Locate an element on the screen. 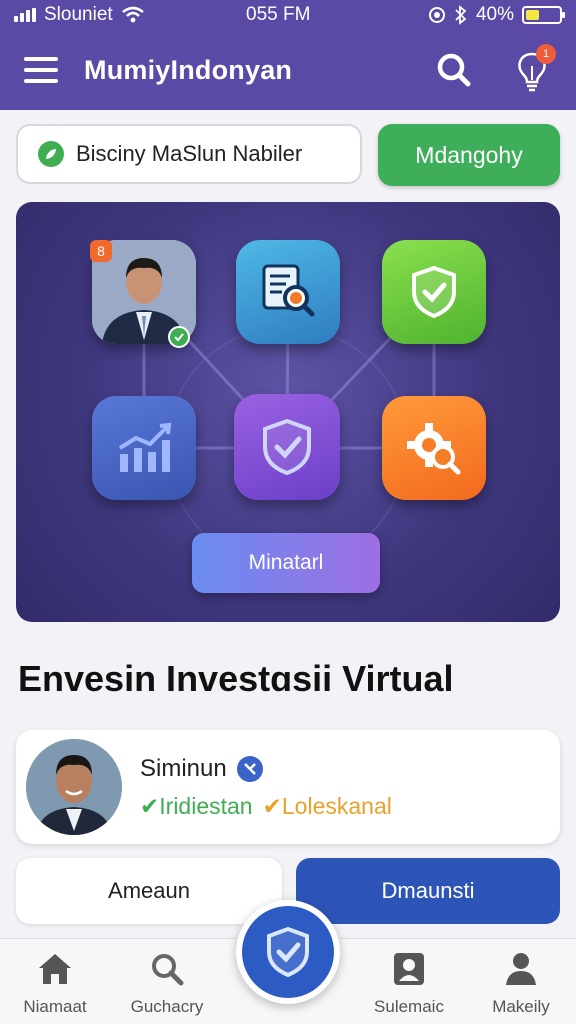 This screenshot has width=576, height=1024. user-card: Siminun ✔Iridiestan ✔Loleskanal is located at coordinates (288, 787).